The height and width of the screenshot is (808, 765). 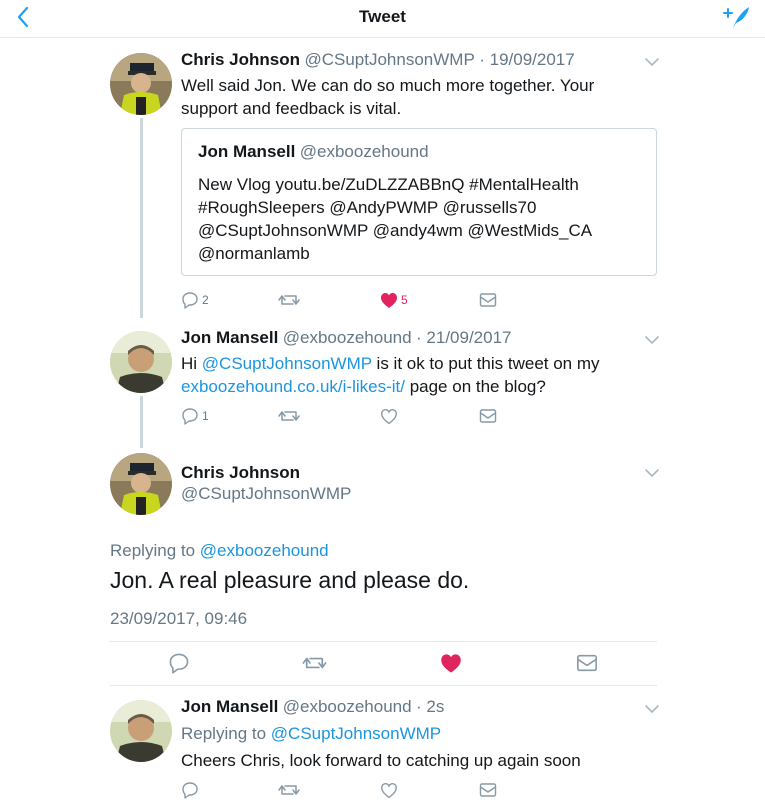 What do you see at coordinates (293, 386) in the screenshot?
I see `url-link: exboozehound.co.uk/i-likes-it/` at bounding box center [293, 386].